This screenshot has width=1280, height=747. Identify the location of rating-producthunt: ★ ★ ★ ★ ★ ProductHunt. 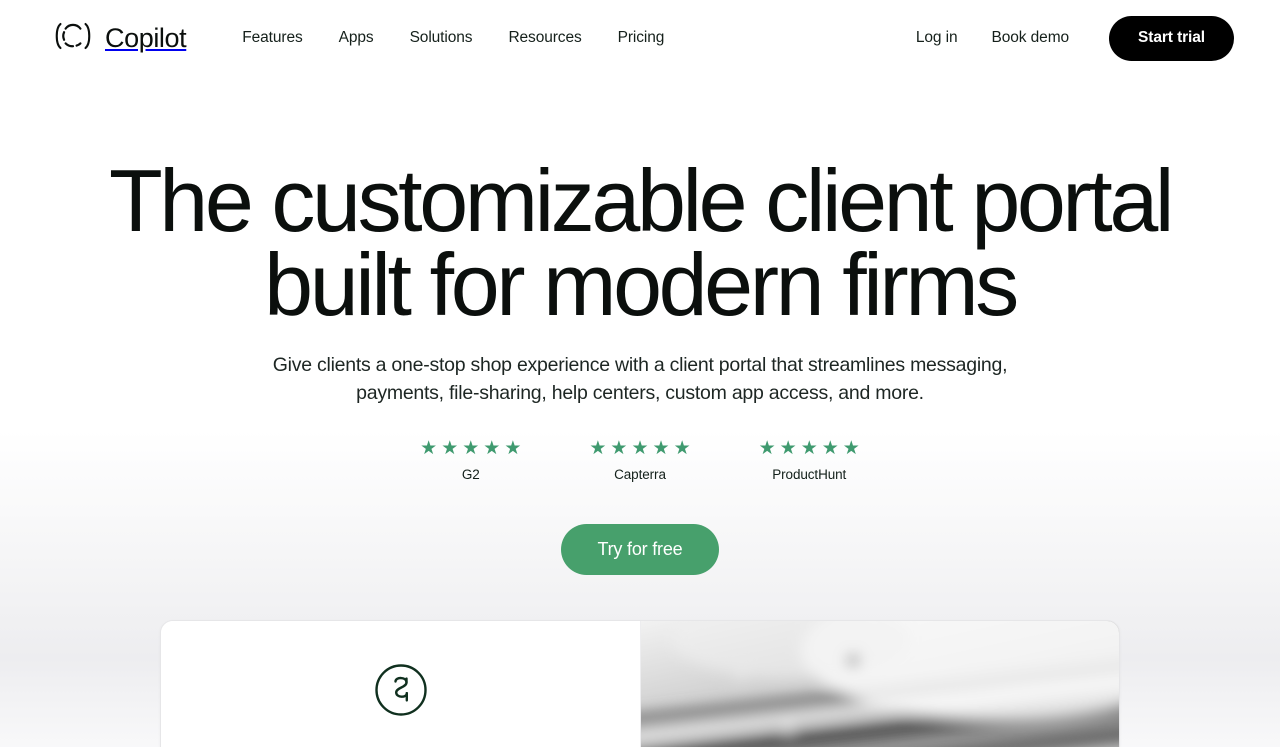
(809, 460).